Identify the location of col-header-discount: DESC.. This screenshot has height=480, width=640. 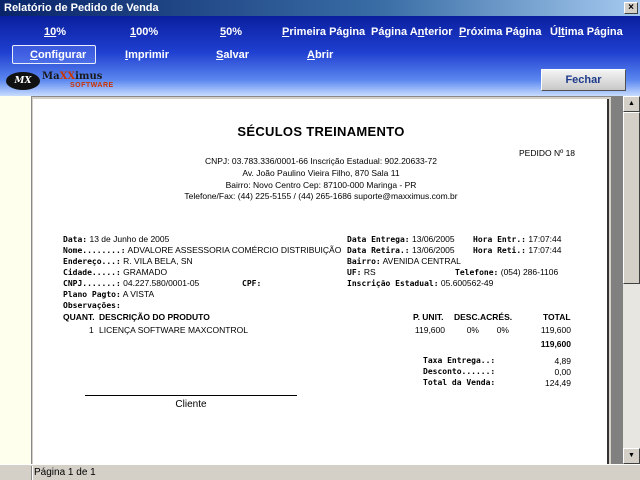
(467, 317).